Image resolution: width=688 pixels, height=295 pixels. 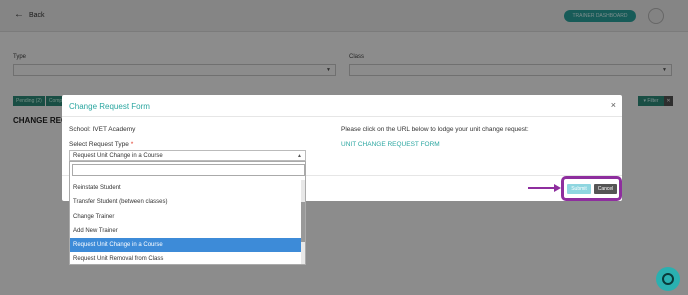 What do you see at coordinates (186, 231) in the screenshot?
I see `option-add-new-trainer: Add New Trainer` at bounding box center [186, 231].